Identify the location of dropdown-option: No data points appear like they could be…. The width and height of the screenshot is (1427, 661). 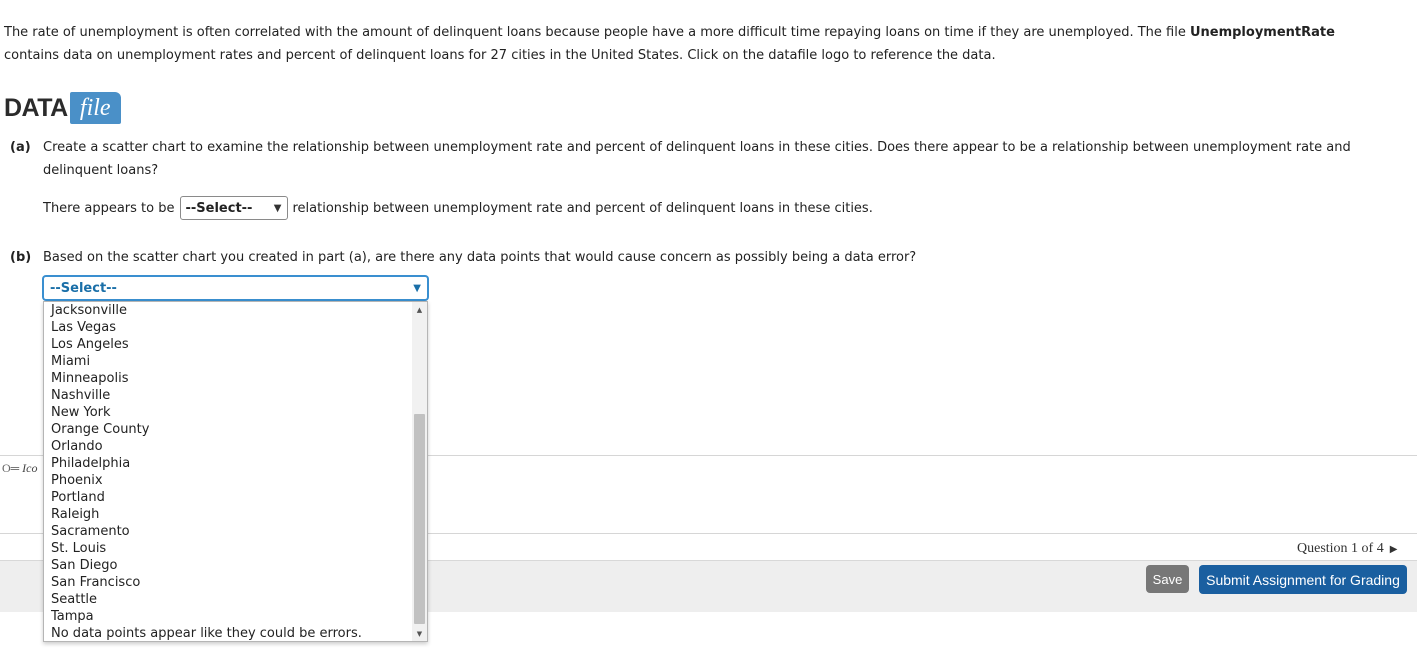
(228, 633).